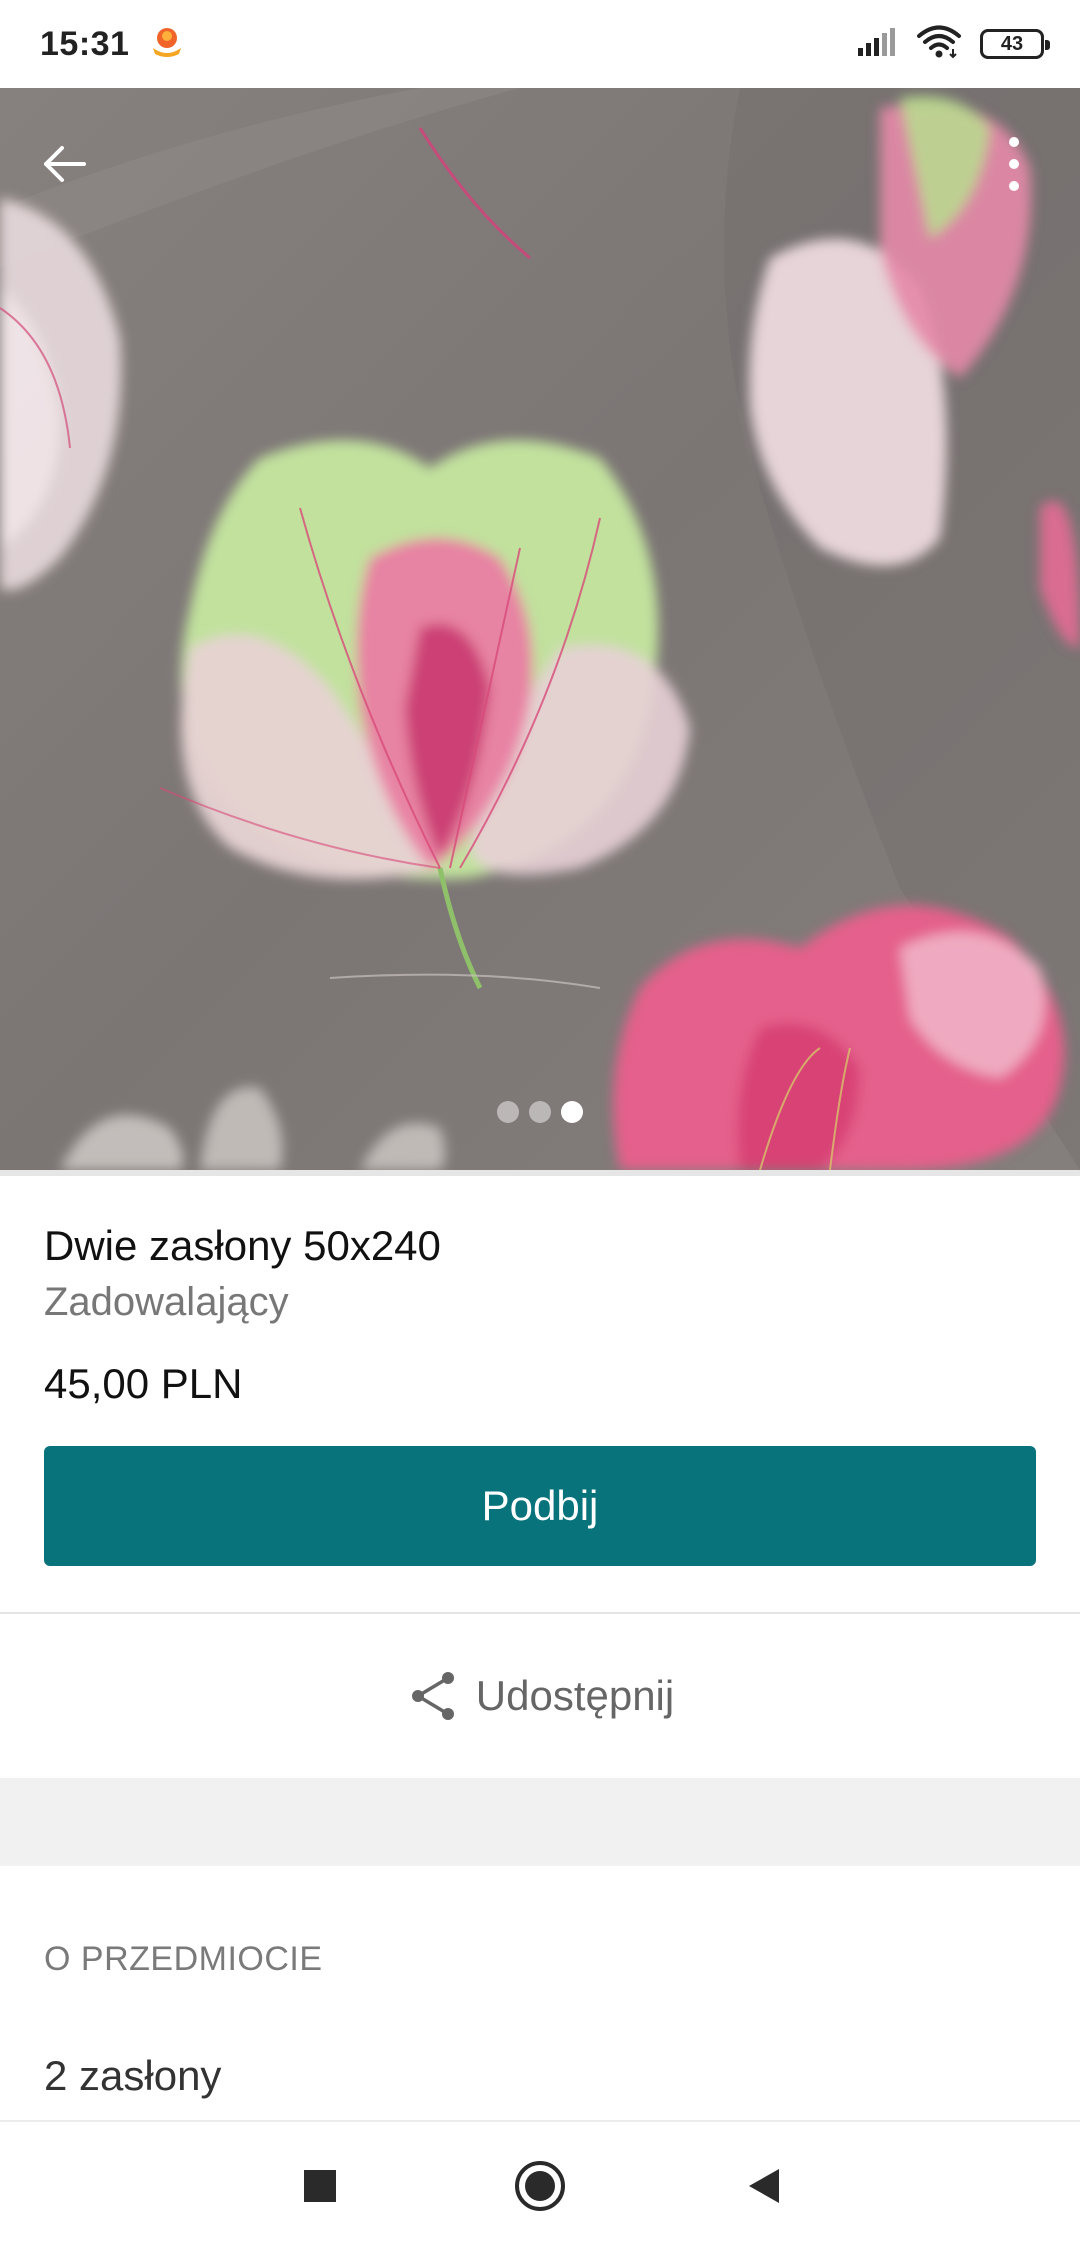 This screenshot has height=2248, width=1080. I want to click on wifi-icon, so click(939, 44).